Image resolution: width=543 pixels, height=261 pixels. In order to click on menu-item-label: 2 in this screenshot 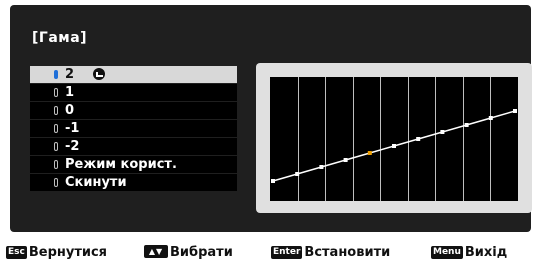, I will do `click(70, 74)`.